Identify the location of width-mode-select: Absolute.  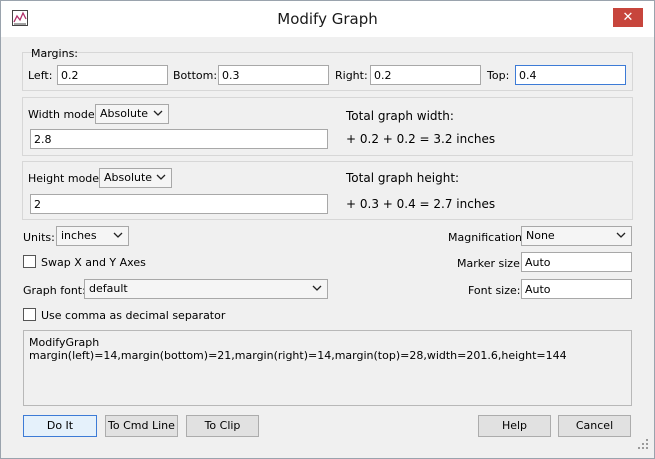
(132, 114).